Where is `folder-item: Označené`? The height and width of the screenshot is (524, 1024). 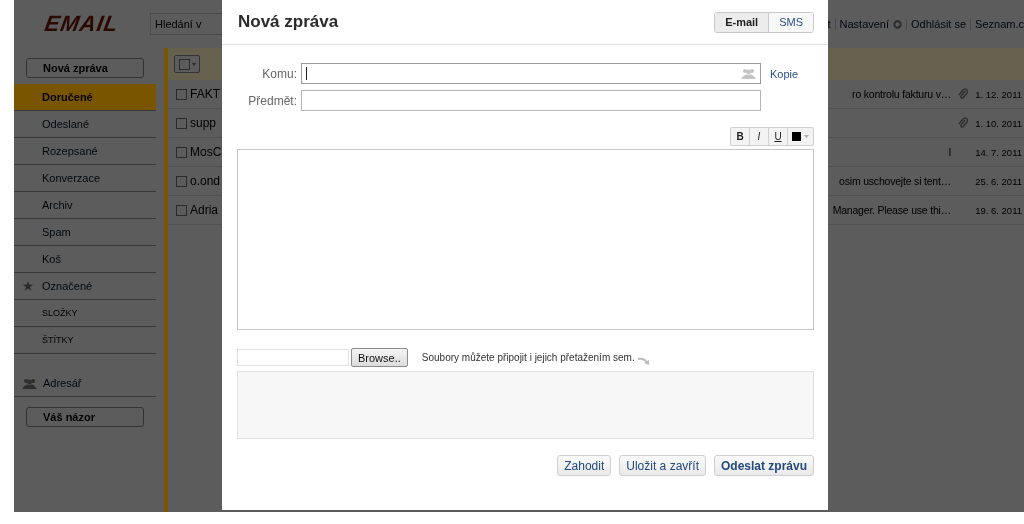
folder-item: Označené is located at coordinates (85, 286).